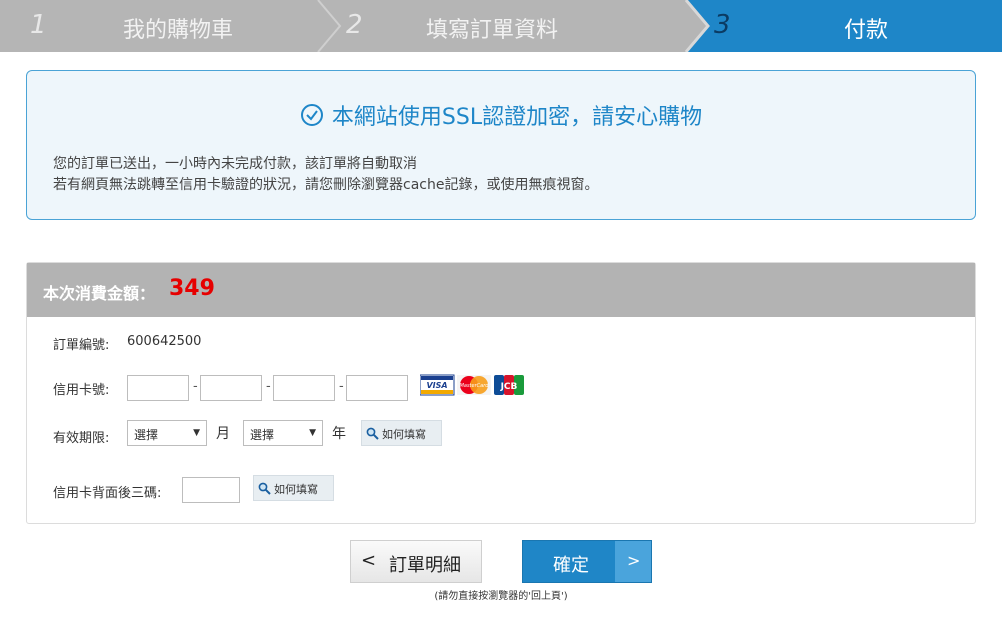 Image resolution: width=1002 pixels, height=626 pixels. I want to click on expiry-year-select: 選擇 ▼, so click(283, 433).